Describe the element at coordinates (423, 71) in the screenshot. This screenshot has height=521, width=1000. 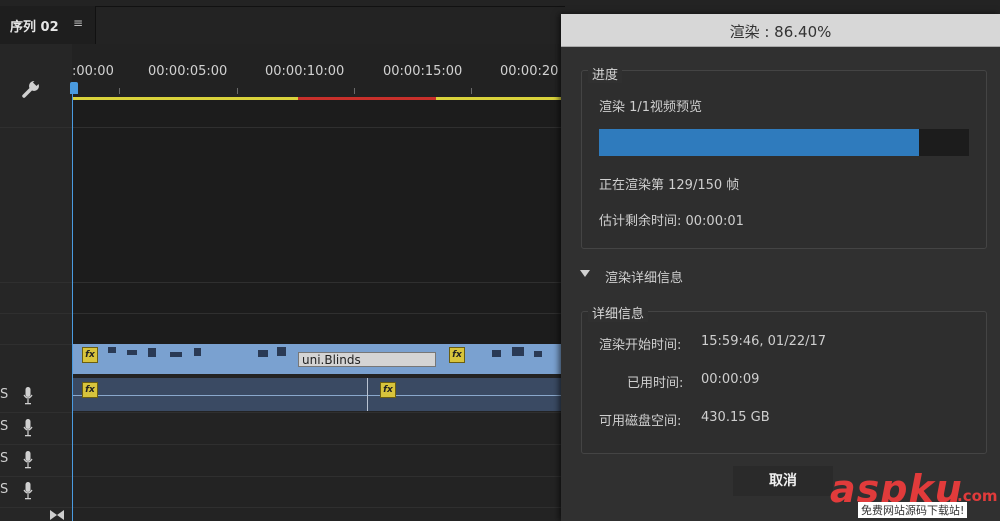
I see `ruler-timecode: 00:00:15:00` at that location.